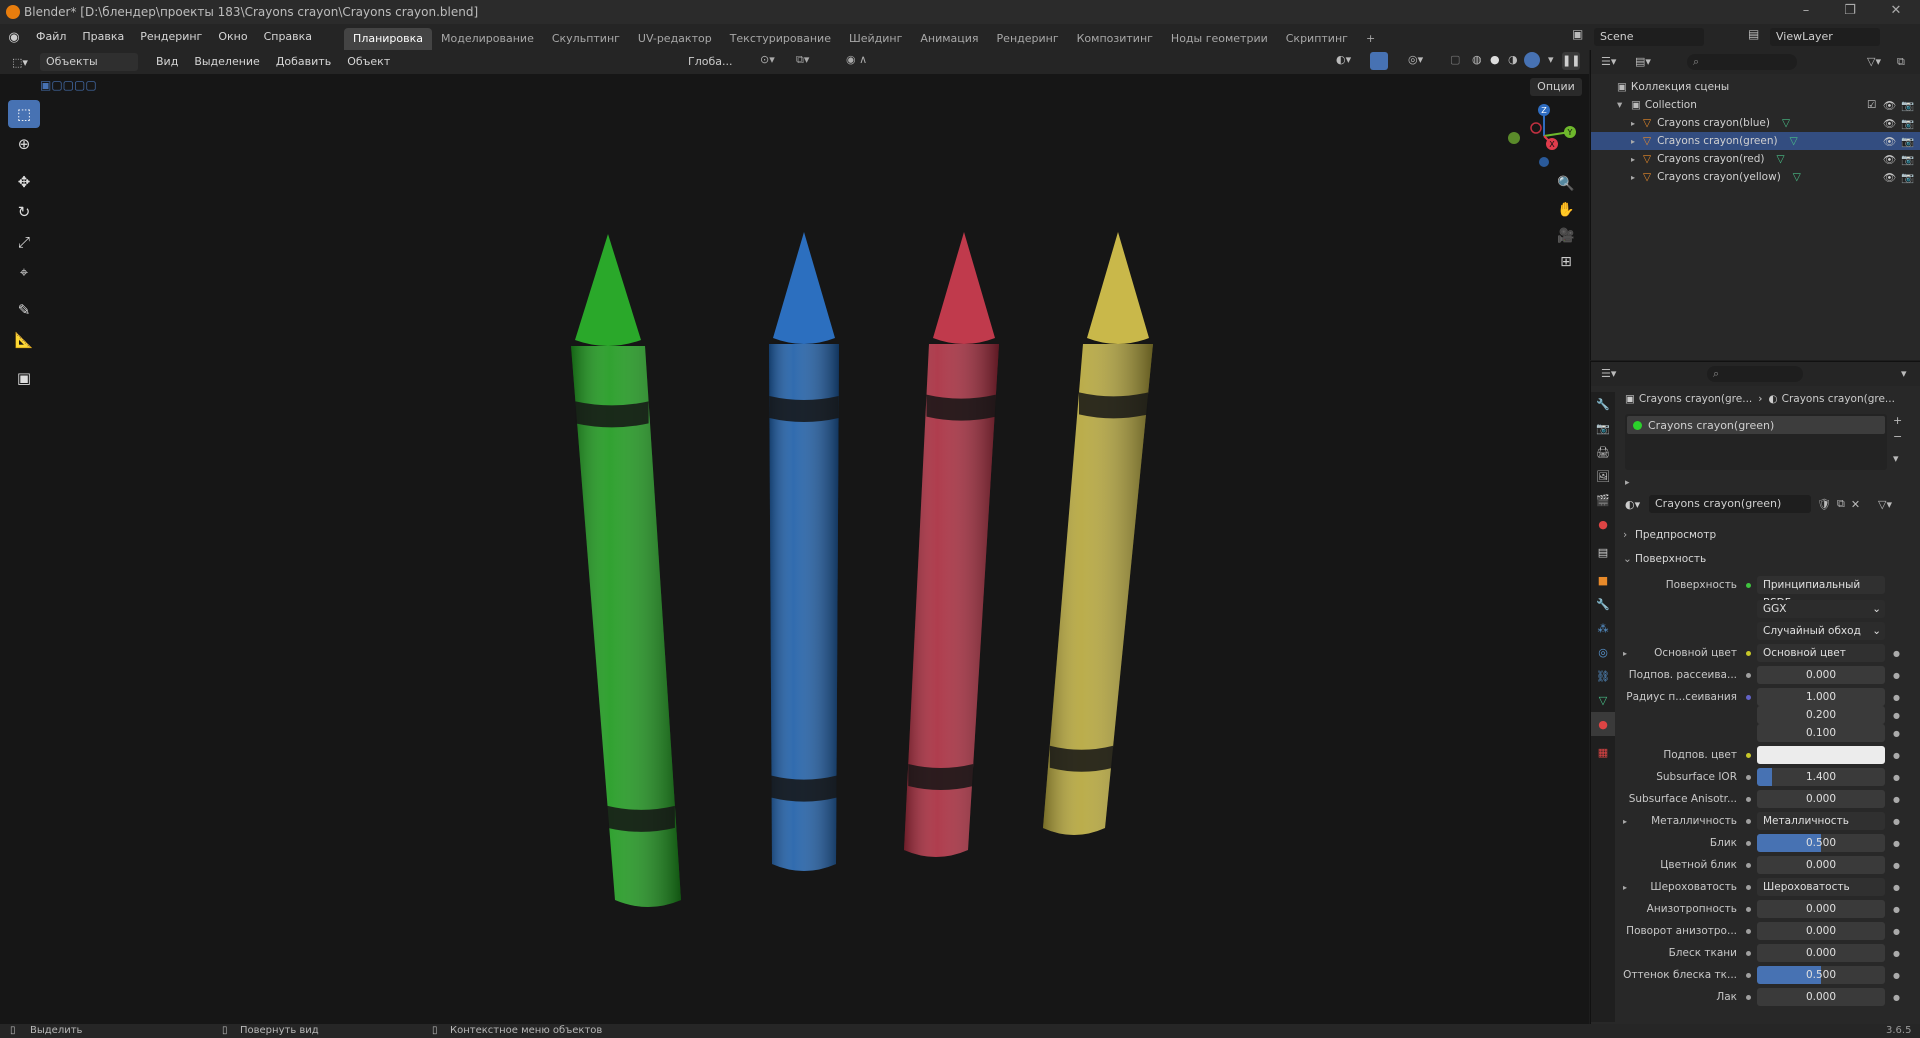  Describe the element at coordinates (1821, 887) in the screenshot. I see `linked-socket-field: Шероховатость` at that location.